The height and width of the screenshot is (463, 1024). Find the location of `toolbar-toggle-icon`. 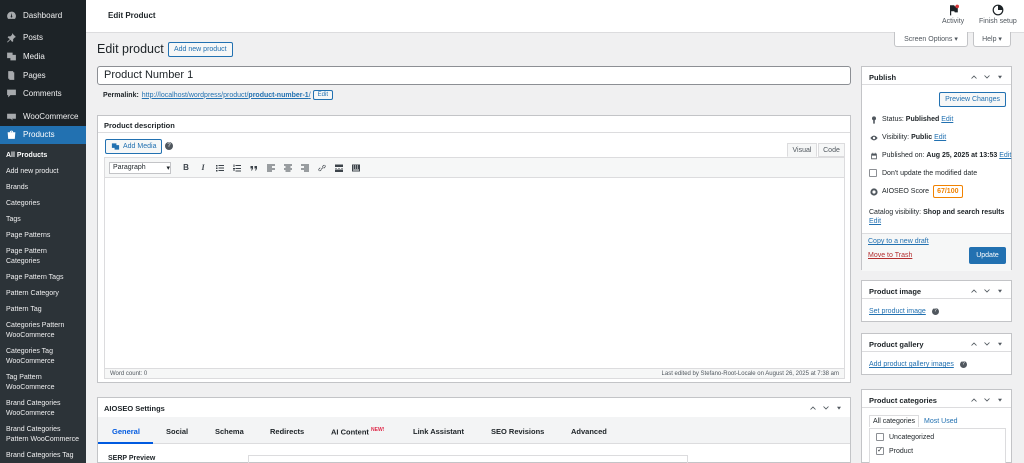

toolbar-toggle-icon is located at coordinates (356, 168).